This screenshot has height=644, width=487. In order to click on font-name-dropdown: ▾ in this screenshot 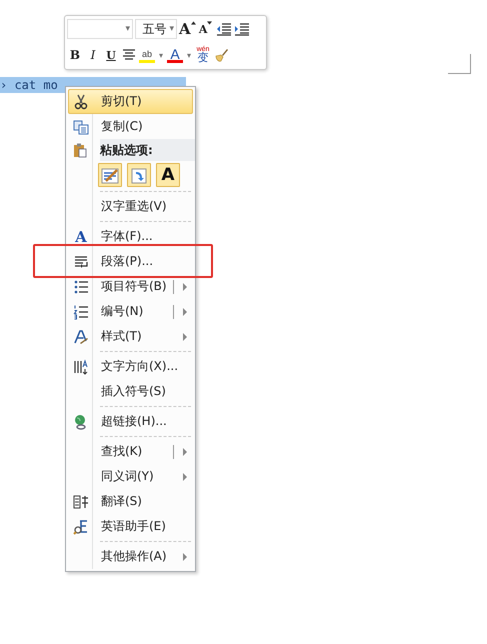, I will do `click(100, 29)`.